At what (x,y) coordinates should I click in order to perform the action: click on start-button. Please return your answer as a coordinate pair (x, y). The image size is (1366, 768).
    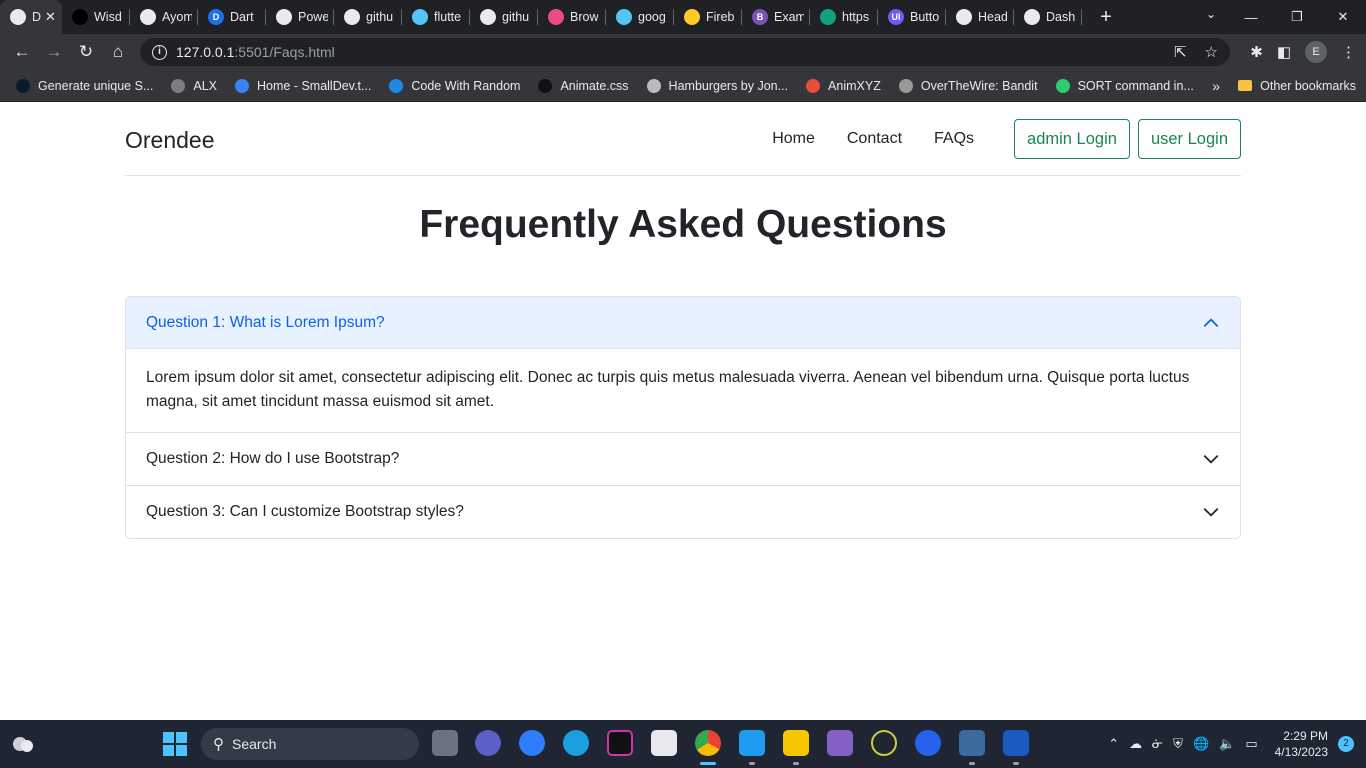
    Looking at the image, I should click on (175, 744).